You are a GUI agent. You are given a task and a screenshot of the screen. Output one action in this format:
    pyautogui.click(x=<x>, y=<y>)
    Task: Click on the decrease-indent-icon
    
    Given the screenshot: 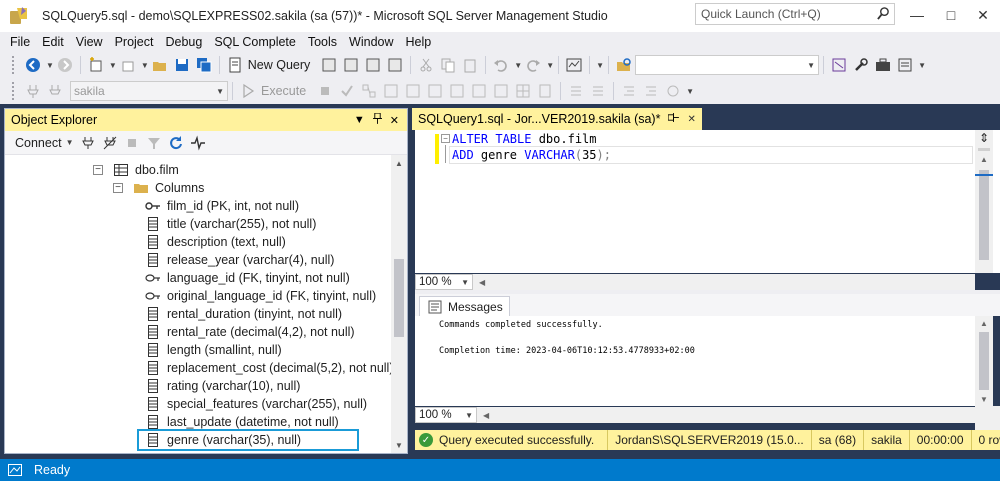 What is the action you would take?
    pyautogui.click(x=629, y=91)
    